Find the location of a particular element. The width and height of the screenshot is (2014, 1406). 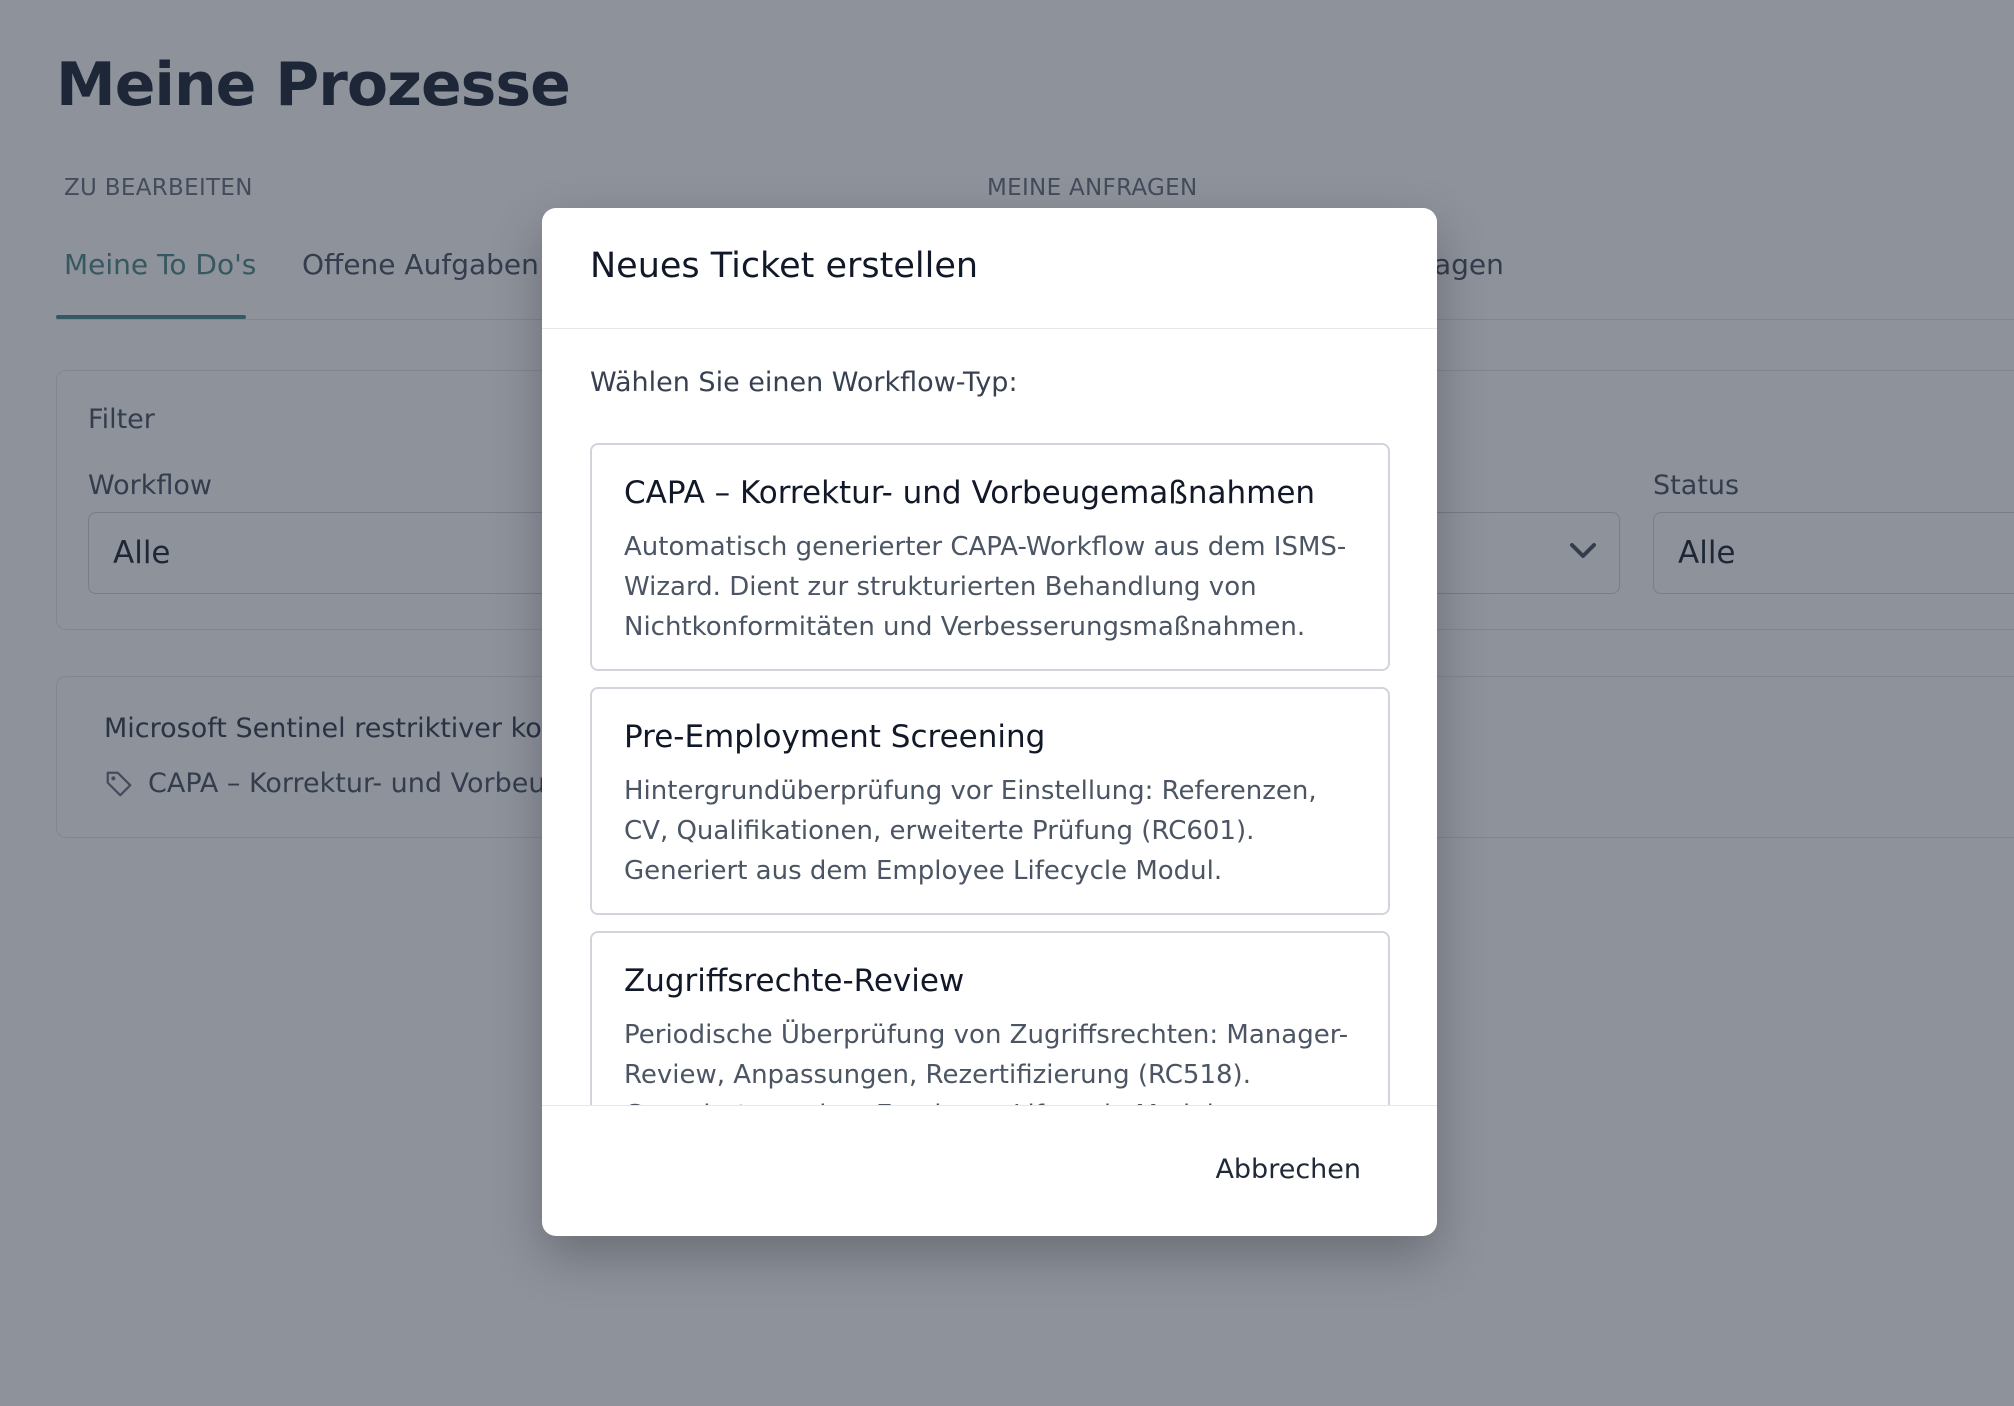

workflow-type-prompt: Wählen Sie einen Workflow-Typ: is located at coordinates (804, 382).